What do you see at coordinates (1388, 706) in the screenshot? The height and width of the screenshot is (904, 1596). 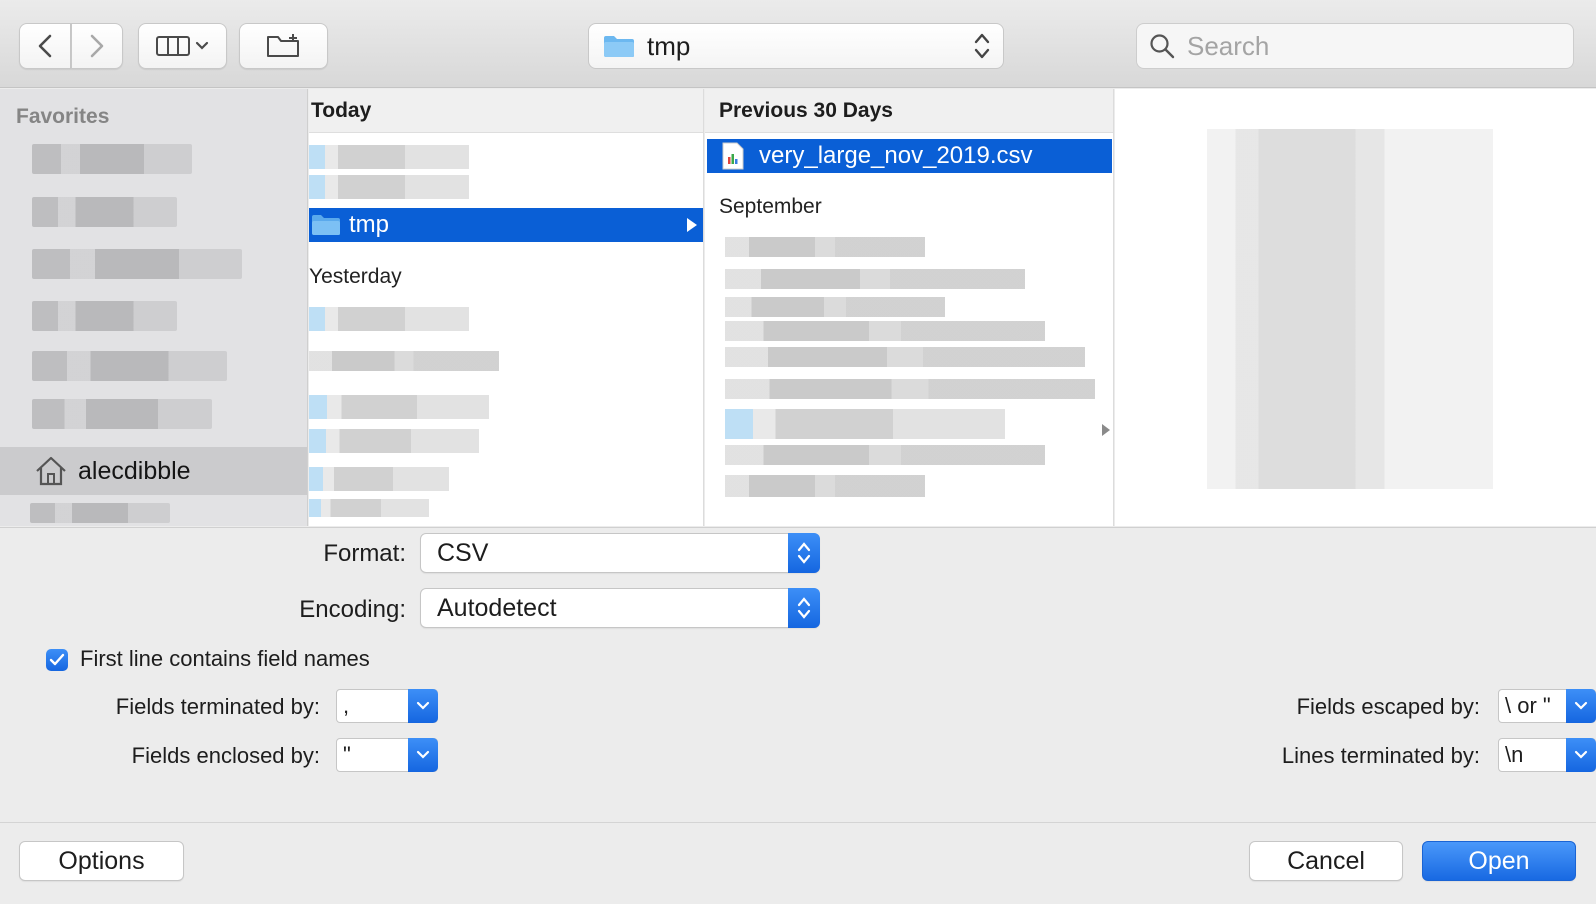 I see `fields-escaped-label: Fields escaped by:` at bounding box center [1388, 706].